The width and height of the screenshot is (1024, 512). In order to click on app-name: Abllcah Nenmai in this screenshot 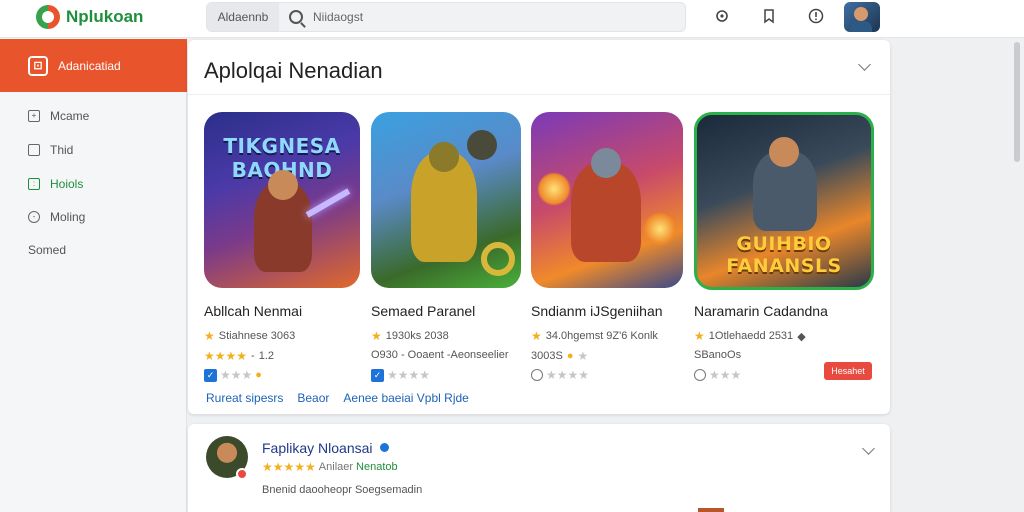, I will do `click(253, 311)`.